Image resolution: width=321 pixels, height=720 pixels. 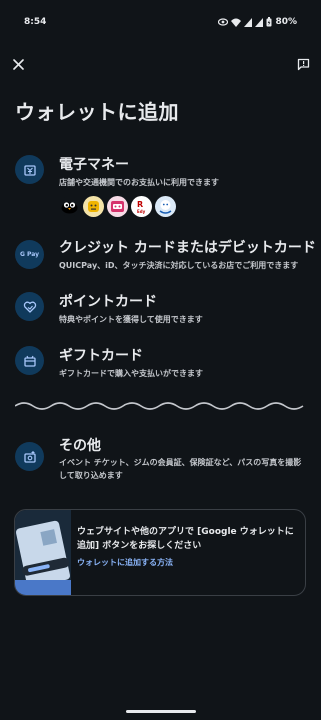 What do you see at coordinates (125, 562) in the screenshot?
I see `how-to-add-link: ウォレットに追加する方法` at bounding box center [125, 562].